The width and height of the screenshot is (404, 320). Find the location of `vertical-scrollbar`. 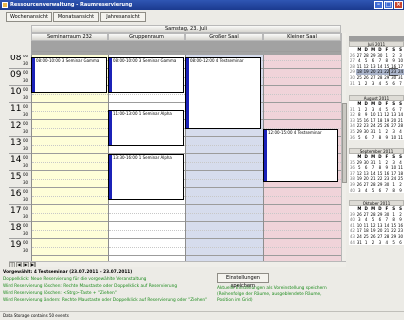

vertical-scrollbar is located at coordinates (344, 147).